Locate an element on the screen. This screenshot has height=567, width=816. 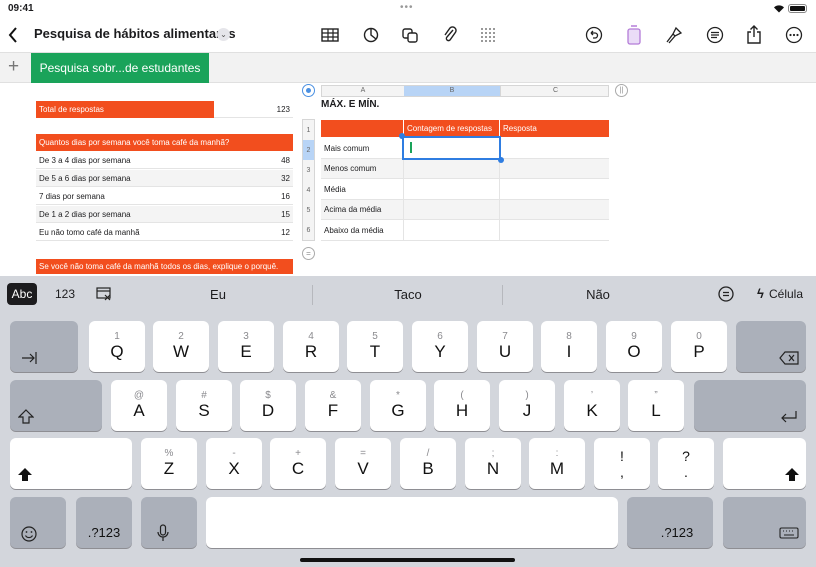
document-title: Pesquisa de hábitos alimentares is located at coordinates (135, 33).